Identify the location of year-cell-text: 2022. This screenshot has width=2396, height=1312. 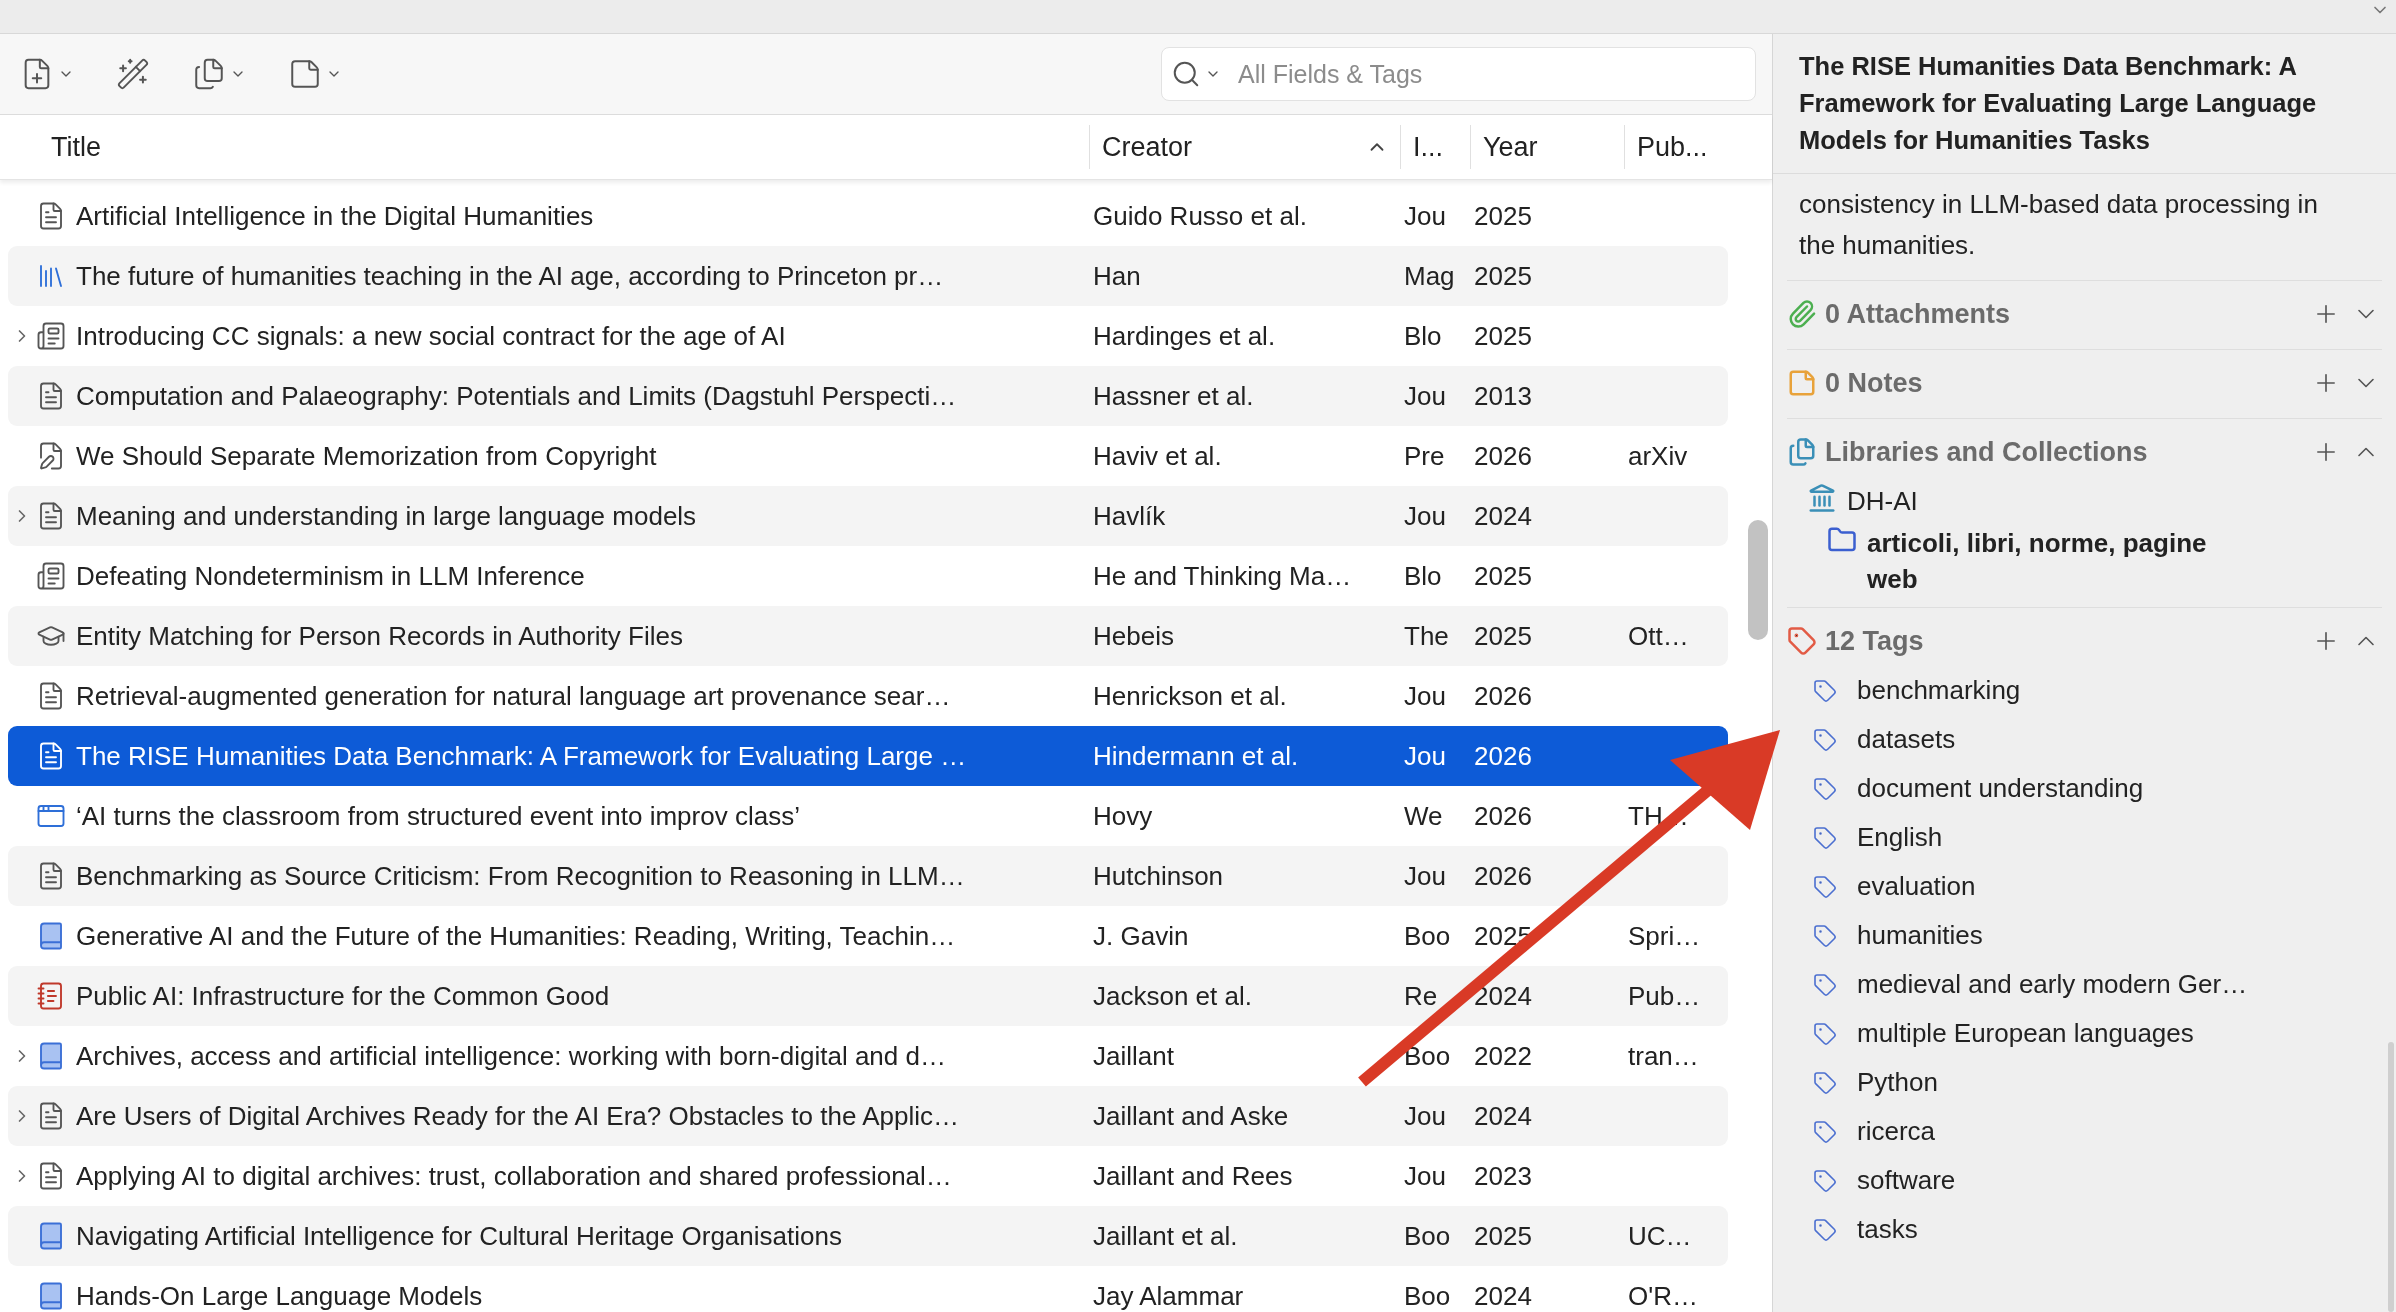
(1503, 1056).